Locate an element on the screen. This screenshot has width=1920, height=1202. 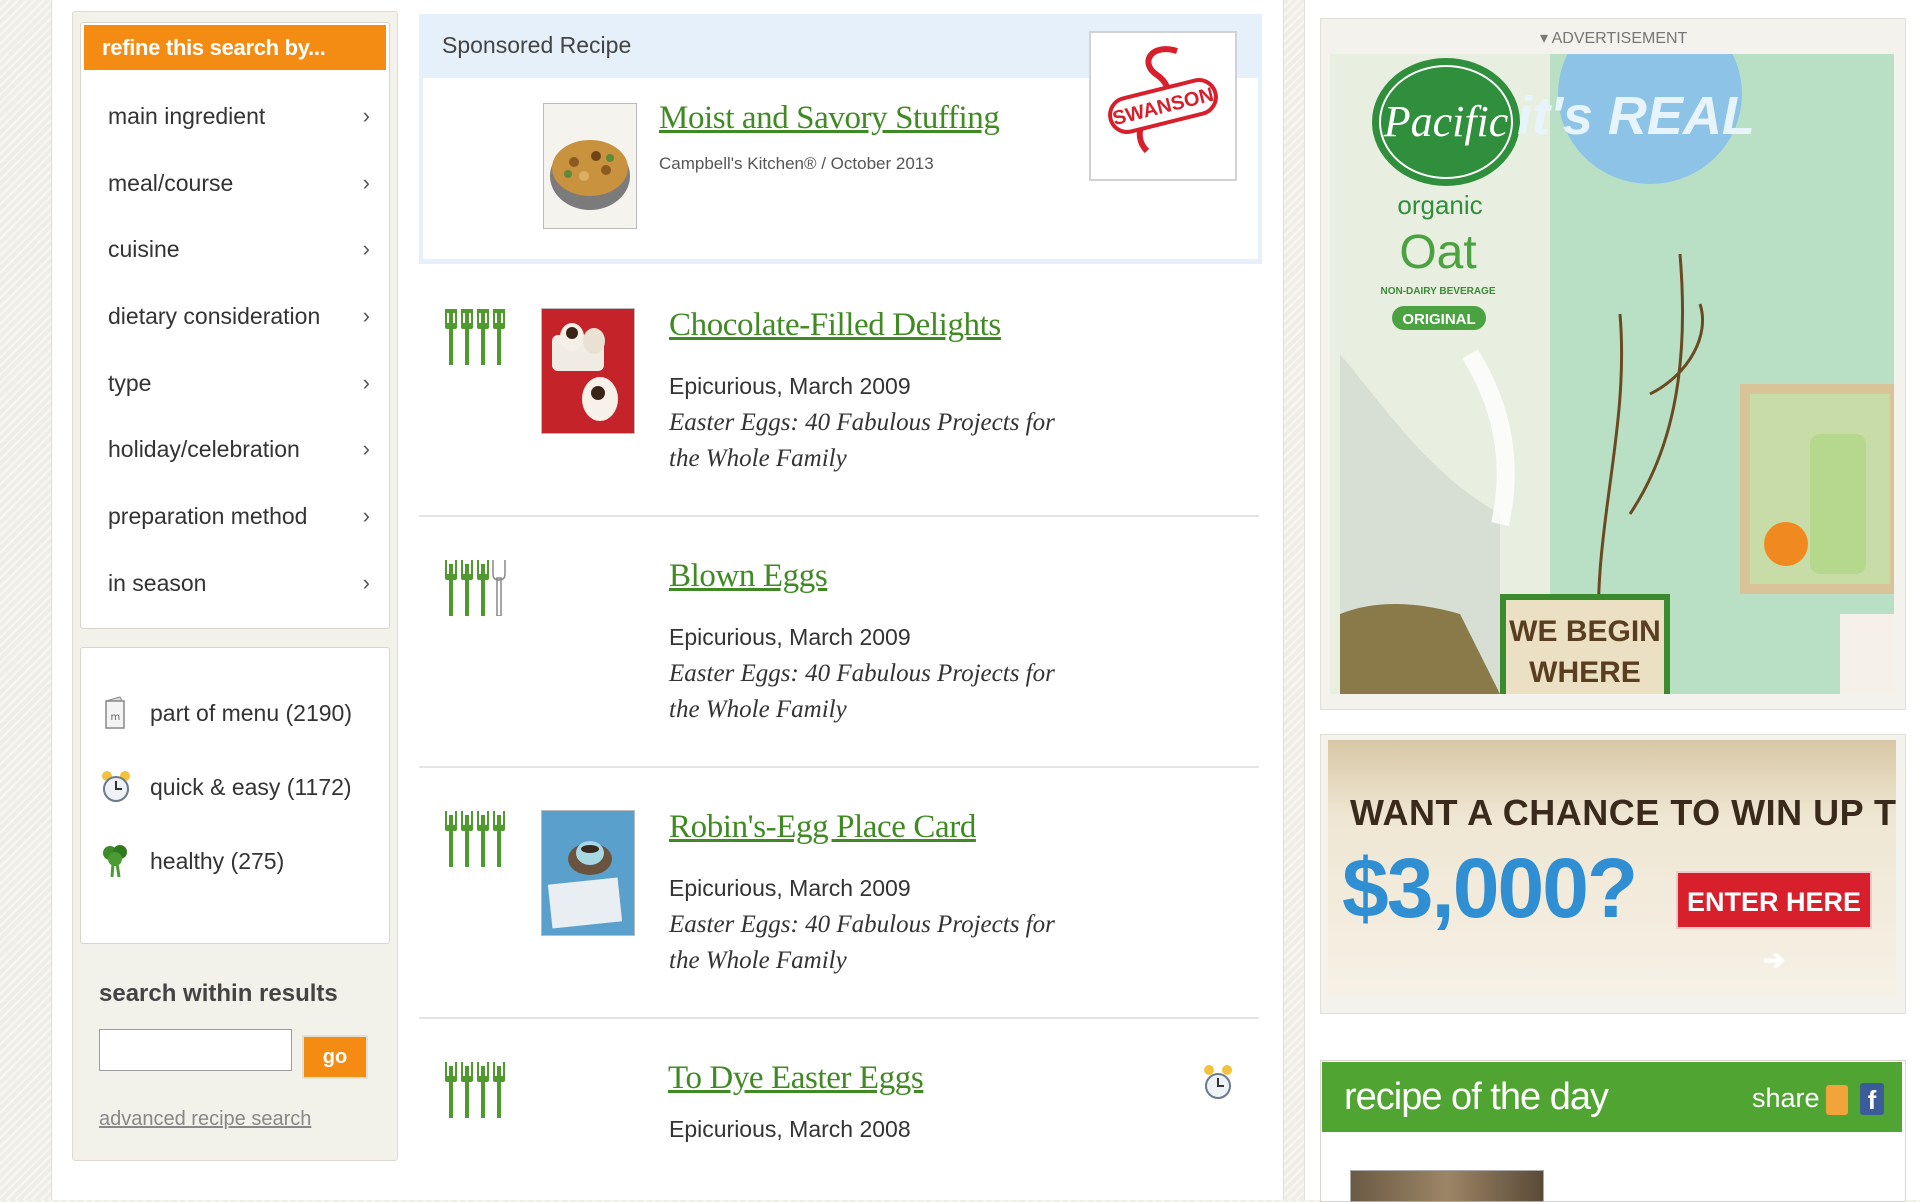
svg-text: m is located at coordinates (116, 717).